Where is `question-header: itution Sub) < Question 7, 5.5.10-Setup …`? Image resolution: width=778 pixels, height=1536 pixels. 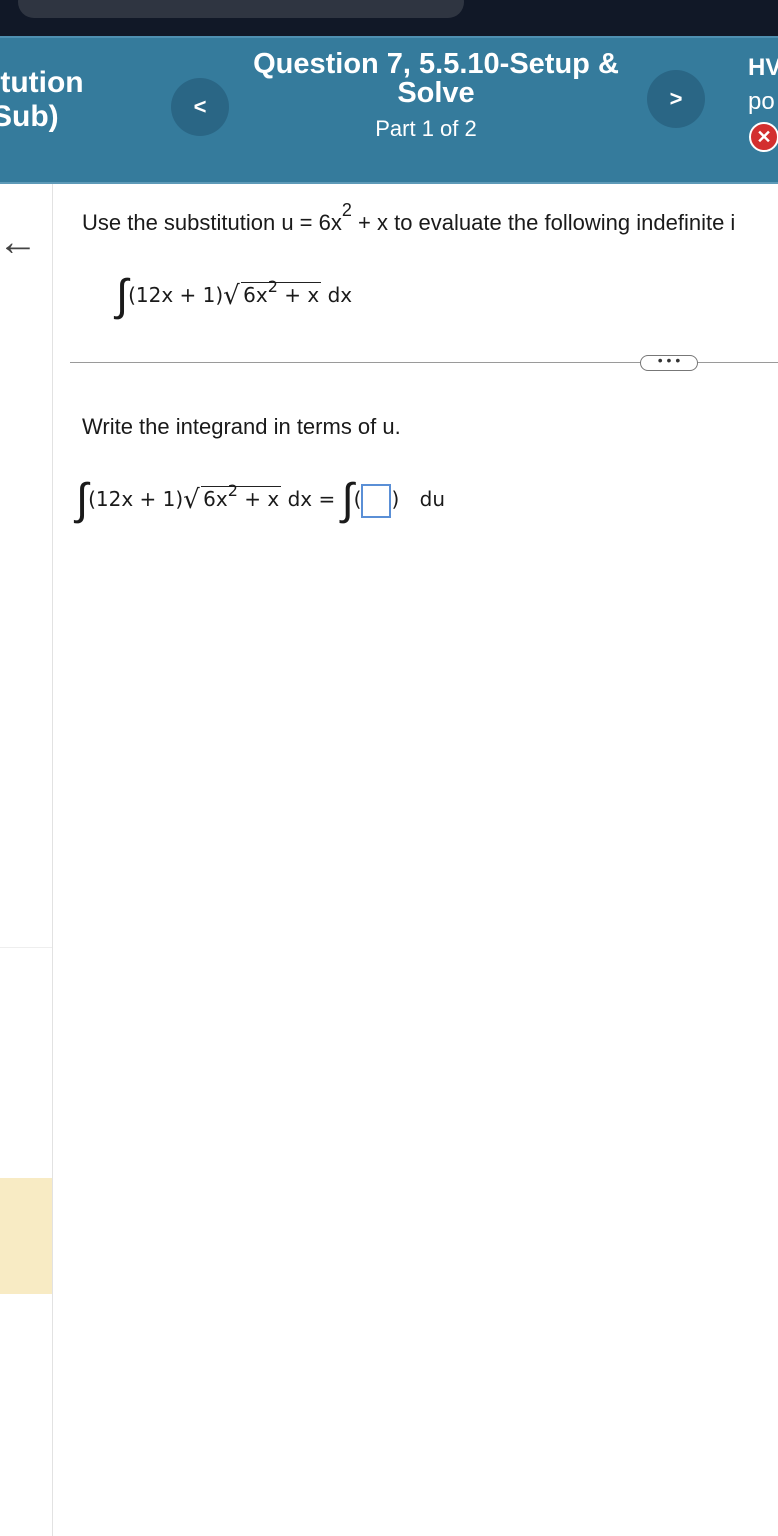
question-header: itution Sub) < Question 7, 5.5.10-Setup … is located at coordinates (389, 110).